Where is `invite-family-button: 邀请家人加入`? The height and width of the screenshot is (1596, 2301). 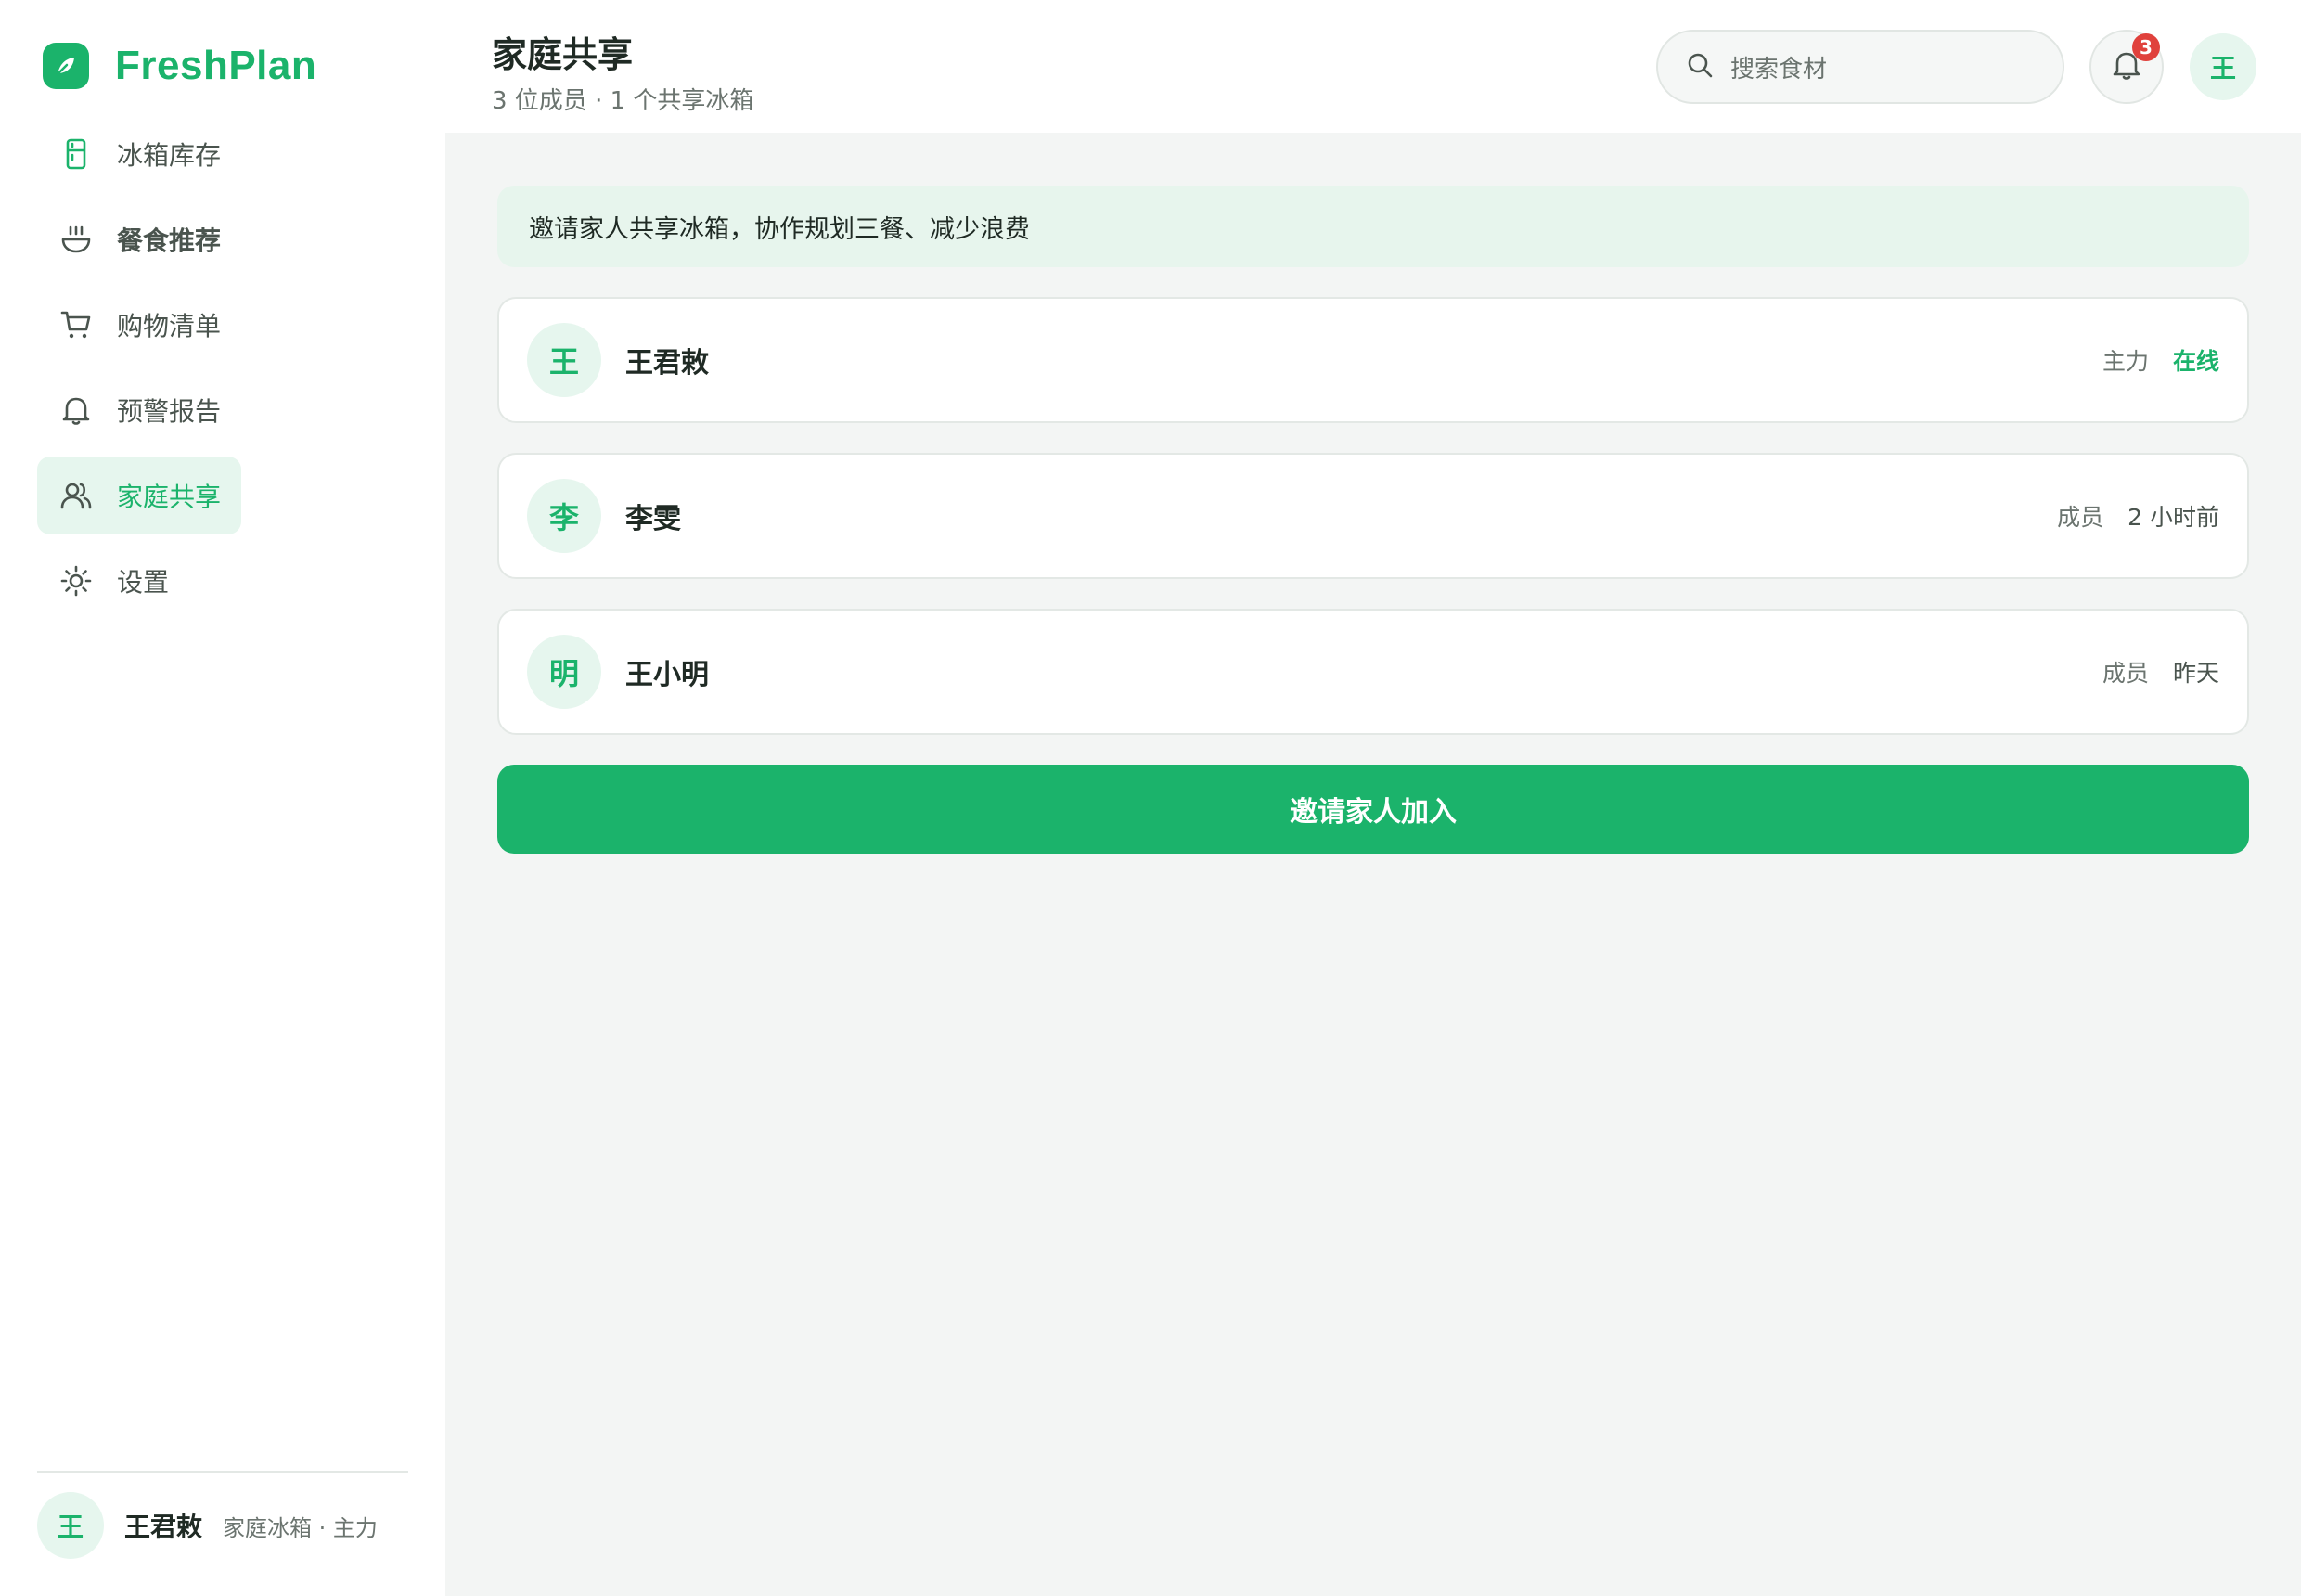 invite-family-button: 邀请家人加入 is located at coordinates (1373, 810).